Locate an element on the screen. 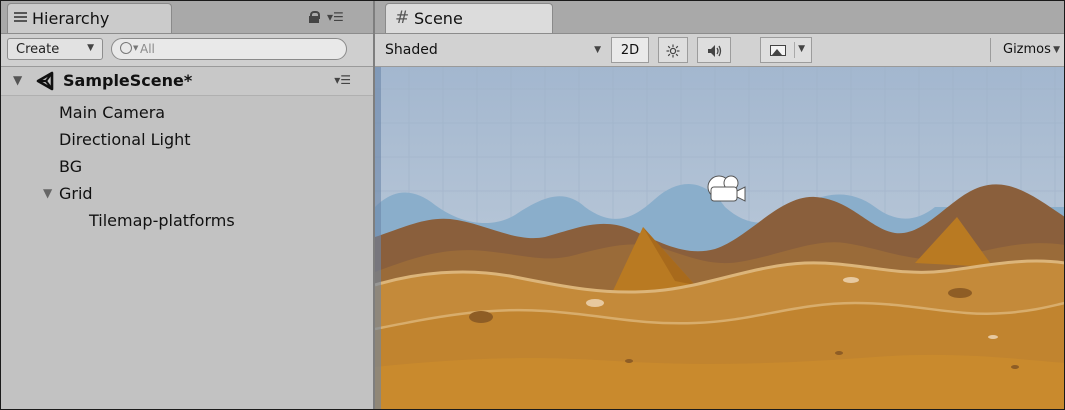 This screenshot has width=1065, height=410. gizmos-label: Gizmos is located at coordinates (1027, 49).